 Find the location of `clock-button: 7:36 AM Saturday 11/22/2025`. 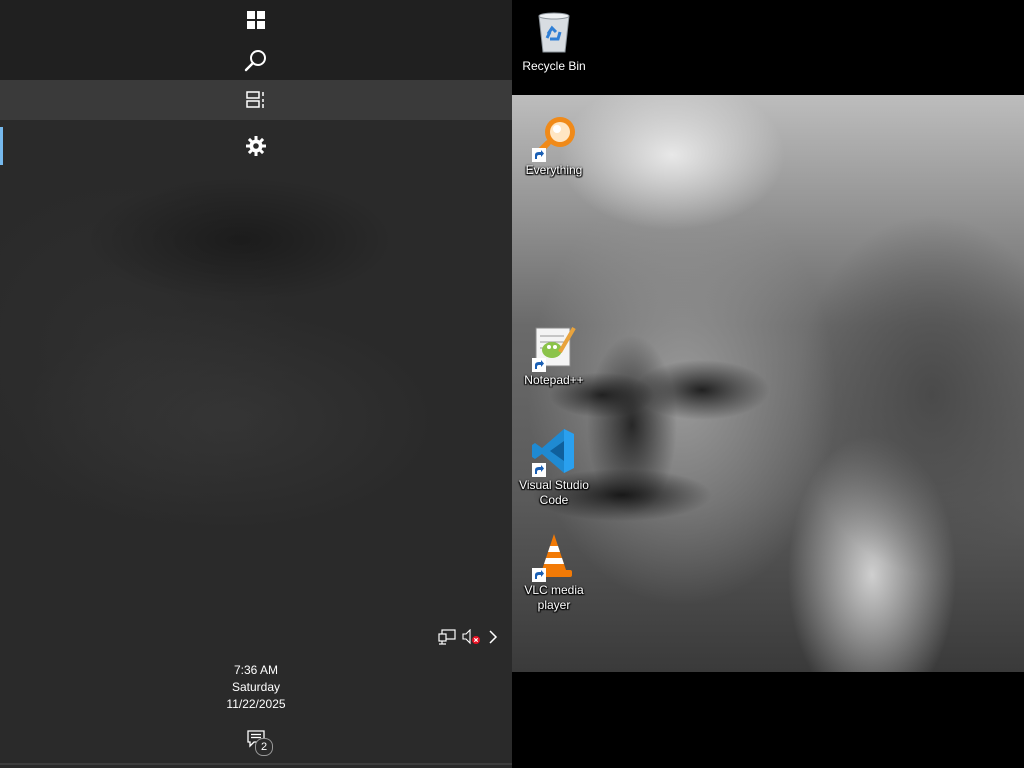

clock-button: 7:36 AM Saturday 11/22/2025 is located at coordinates (256, 687).